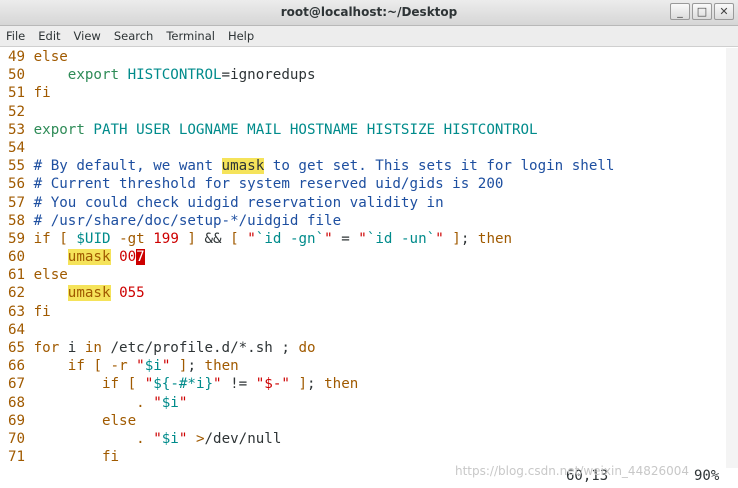  I want to click on line-number: 71, so click(21, 457).